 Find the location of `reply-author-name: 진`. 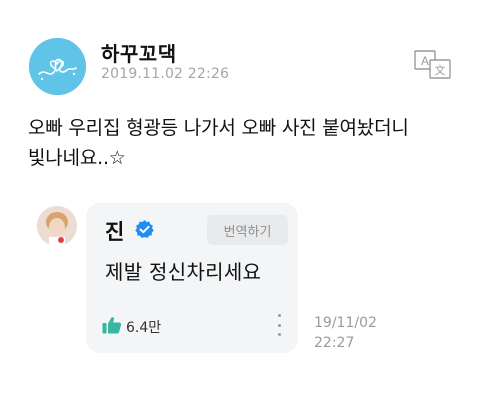

reply-author-name: 진 is located at coordinates (114, 231).